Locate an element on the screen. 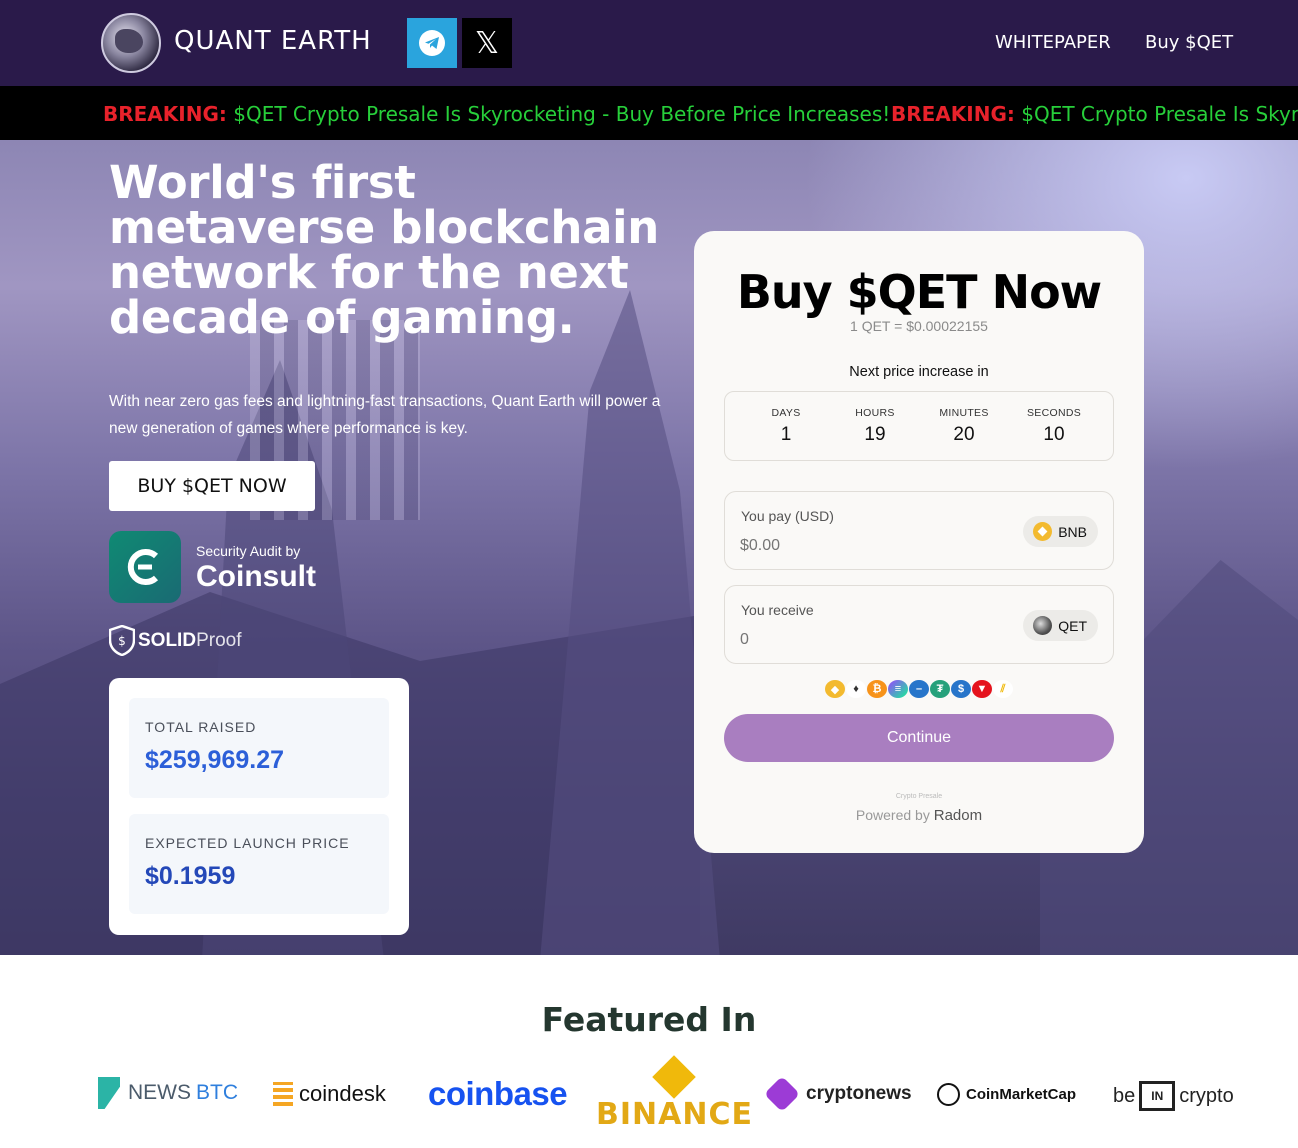  usdt-icon: ₮ is located at coordinates (940, 689).